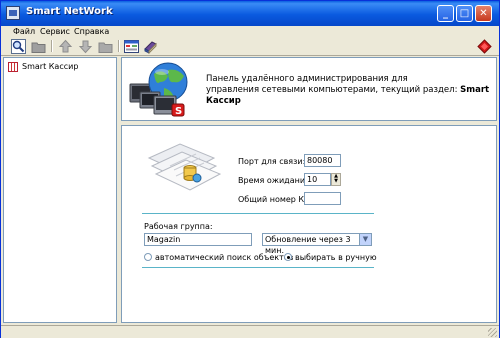 This screenshot has height=338, width=500. Describe the element at coordinates (322, 160) in the screenshot. I see `port-input` at that location.